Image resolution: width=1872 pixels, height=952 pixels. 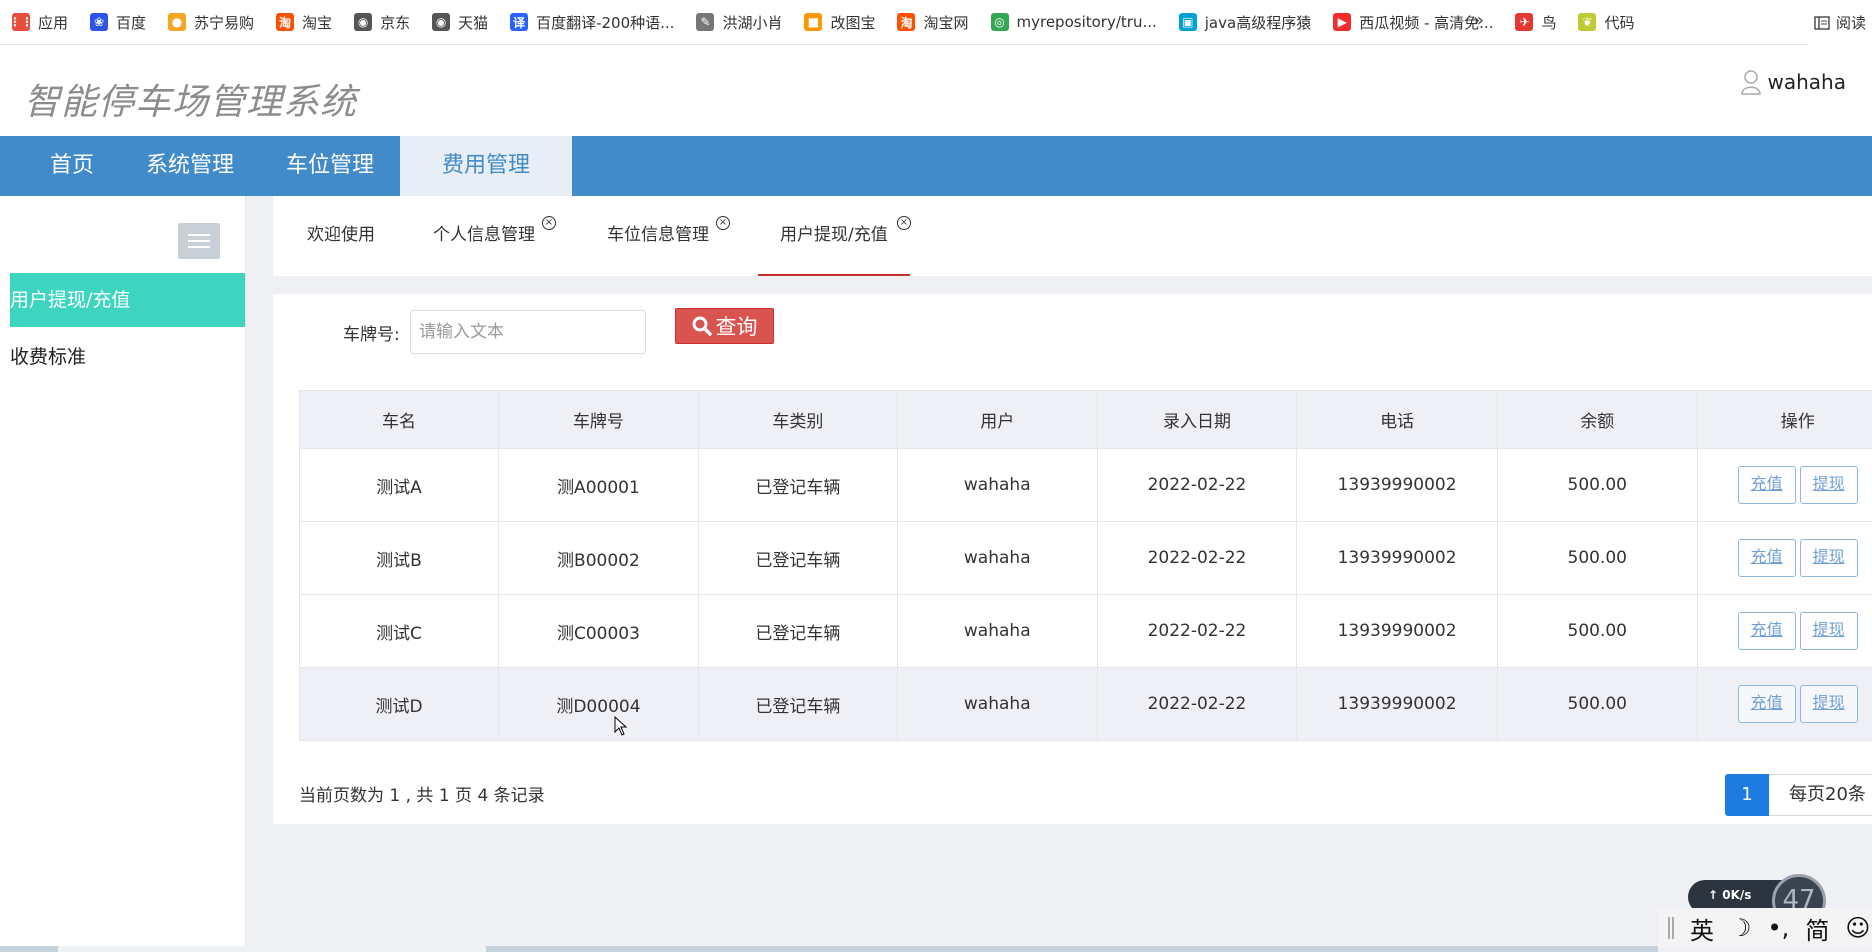 What do you see at coordinates (60, 166) in the screenshot?
I see `nav-home: 首页` at bounding box center [60, 166].